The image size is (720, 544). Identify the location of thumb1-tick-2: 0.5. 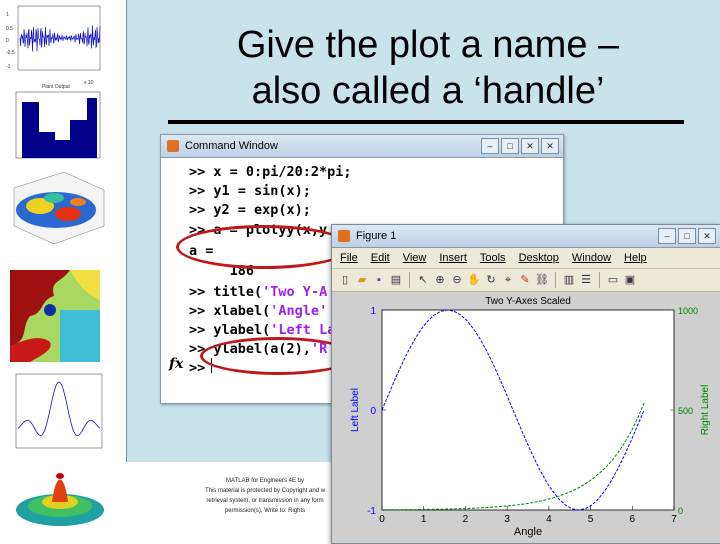
(9, 29).